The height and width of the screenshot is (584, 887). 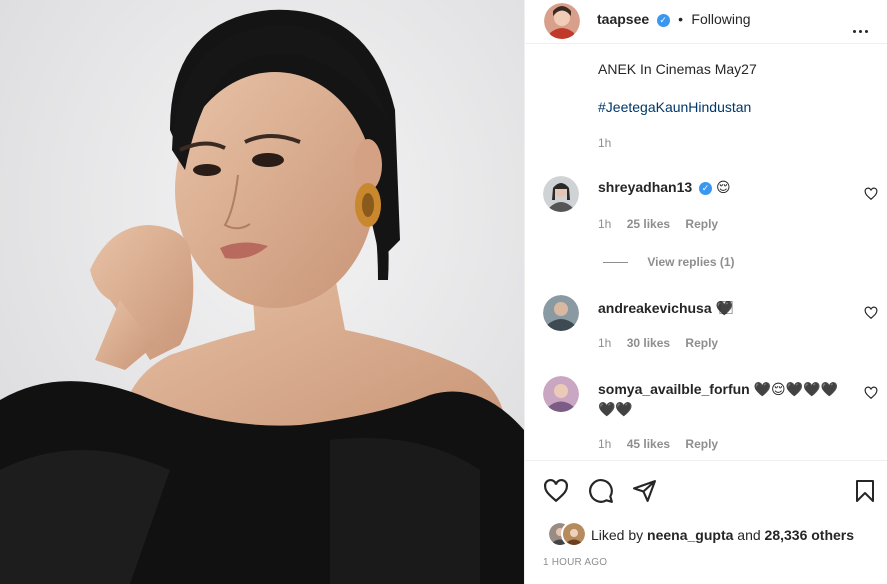 What do you see at coordinates (690, 262) in the screenshot?
I see `view-replies-button: View replies (1)` at bounding box center [690, 262].